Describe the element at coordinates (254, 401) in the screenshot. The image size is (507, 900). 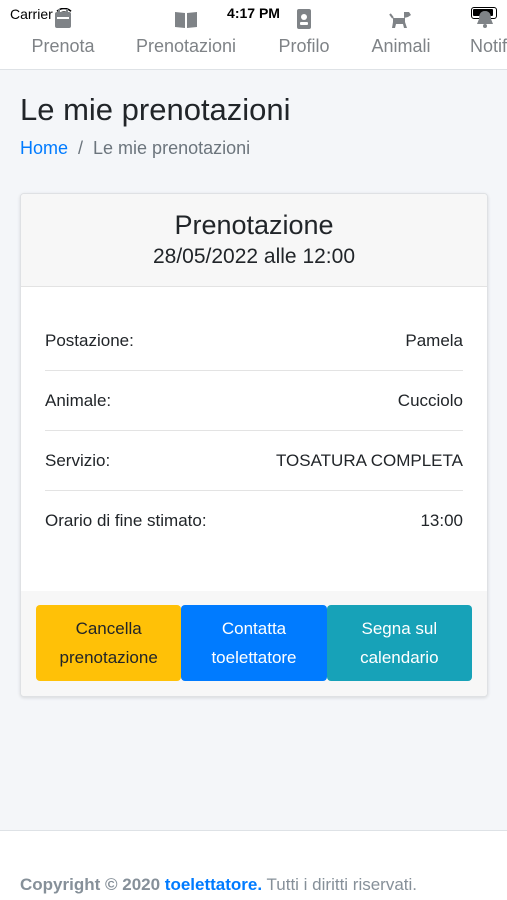
I see `detail-row-animale: Animale: Cucciolo` at that location.